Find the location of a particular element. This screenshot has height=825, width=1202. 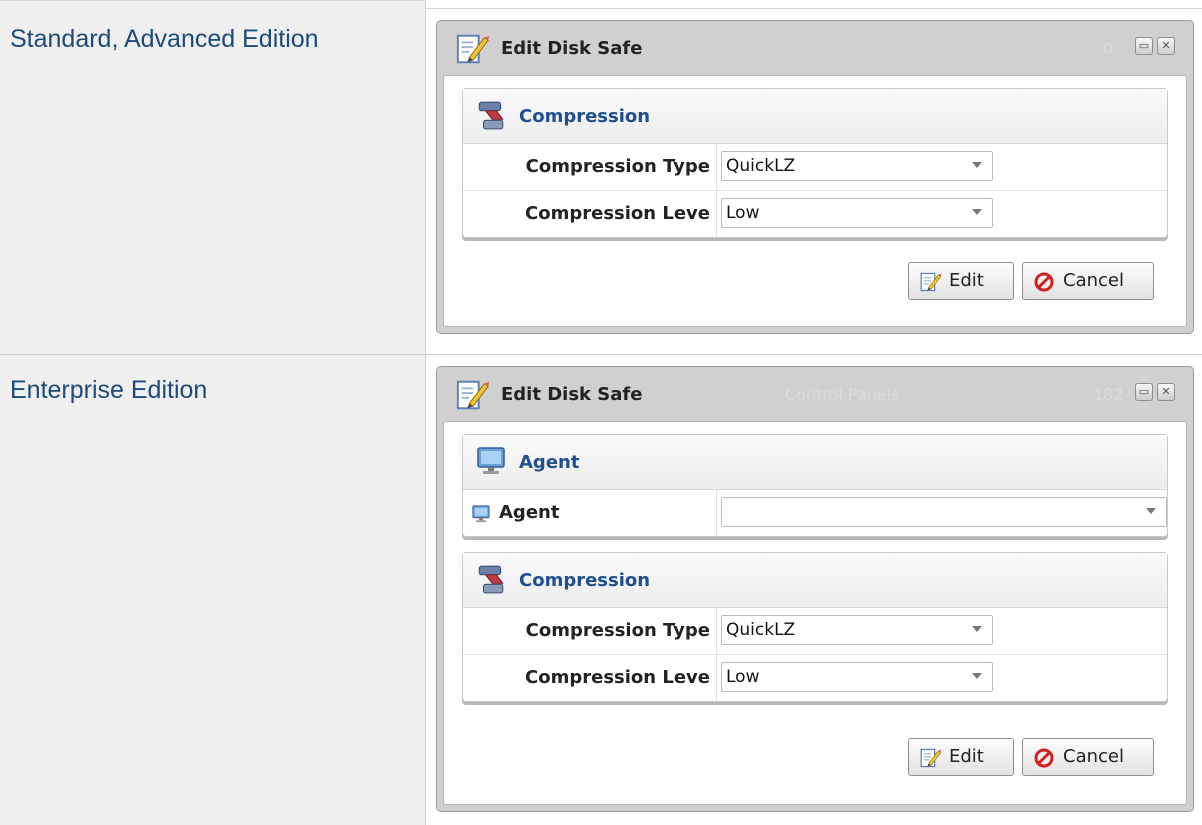

edition-label: Standard, Advanced Edition is located at coordinates (164, 39).